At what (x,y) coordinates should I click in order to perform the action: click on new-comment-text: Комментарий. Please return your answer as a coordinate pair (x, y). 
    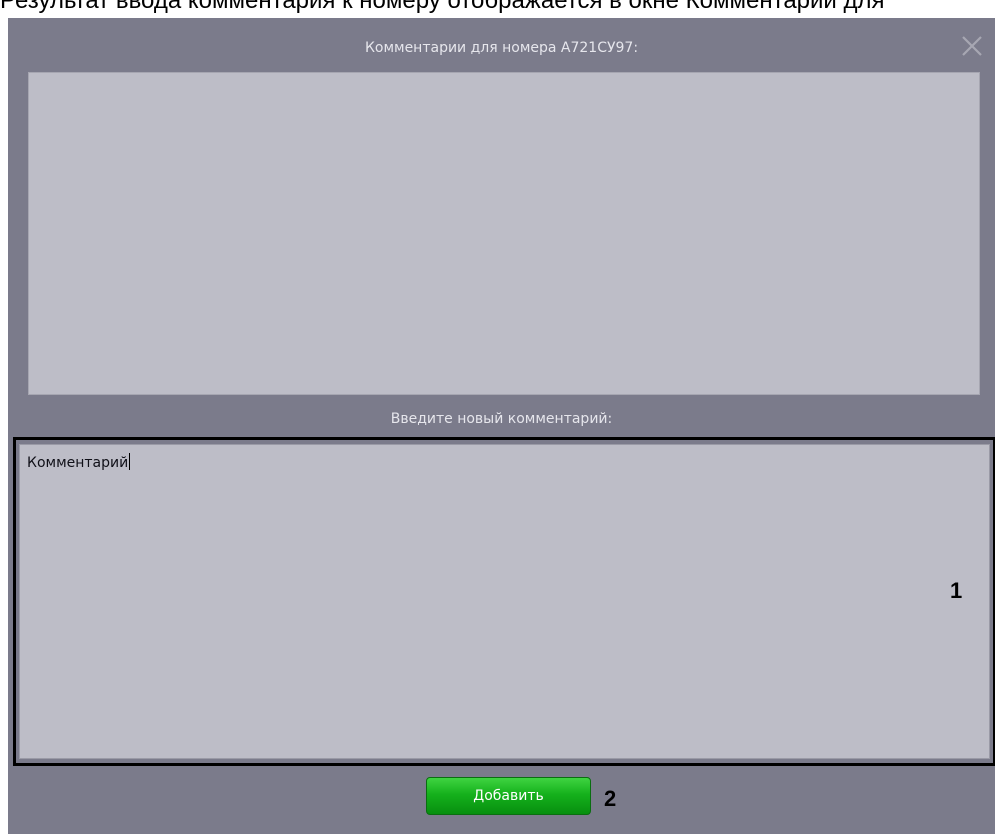
    Looking at the image, I should click on (78, 463).